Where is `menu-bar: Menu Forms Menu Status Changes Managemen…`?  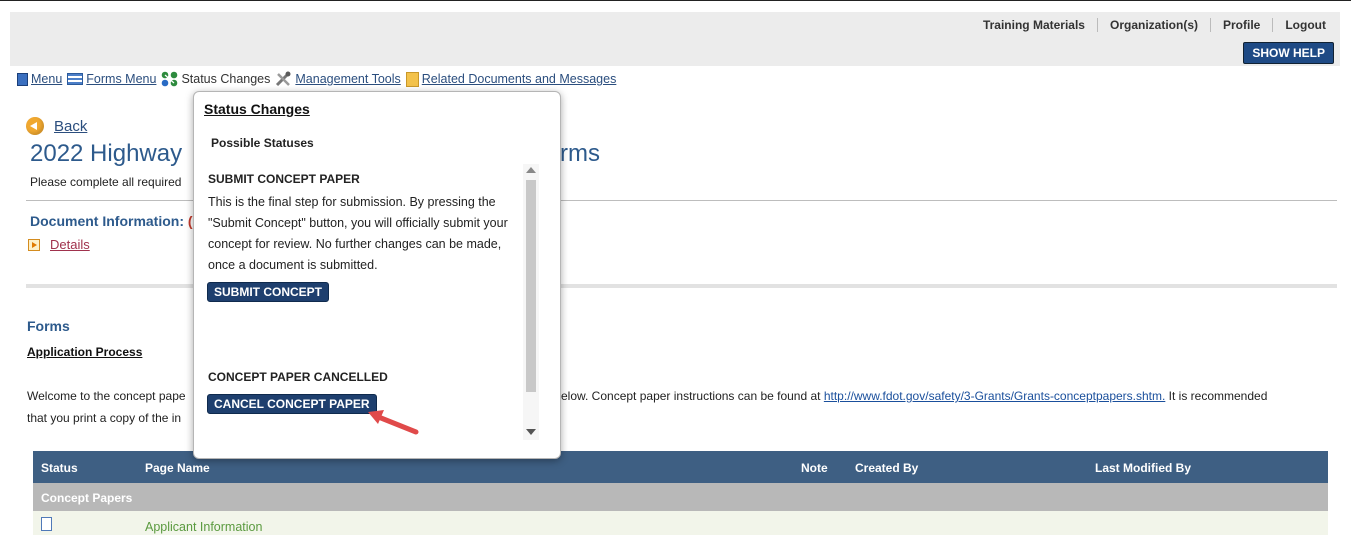
menu-bar: Menu Forms Menu Status Changes Managemen… is located at coordinates (319, 79).